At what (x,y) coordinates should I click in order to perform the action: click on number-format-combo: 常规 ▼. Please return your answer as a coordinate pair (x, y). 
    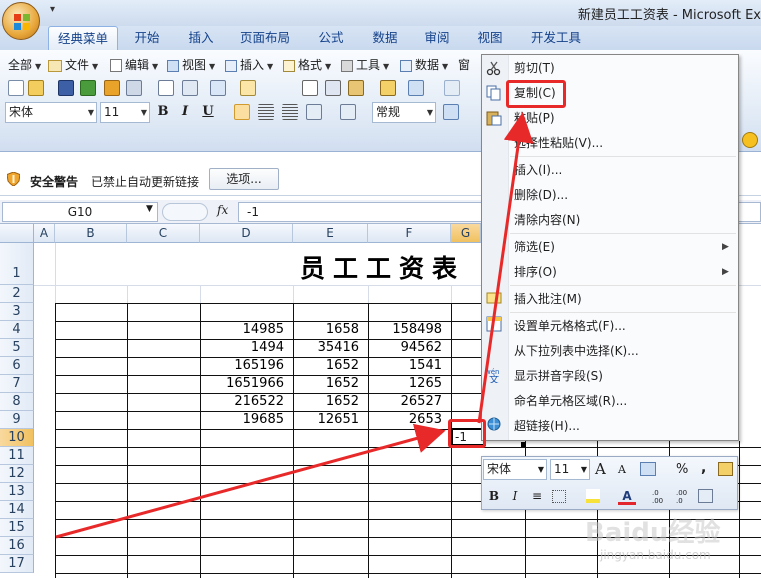
    Looking at the image, I should click on (404, 112).